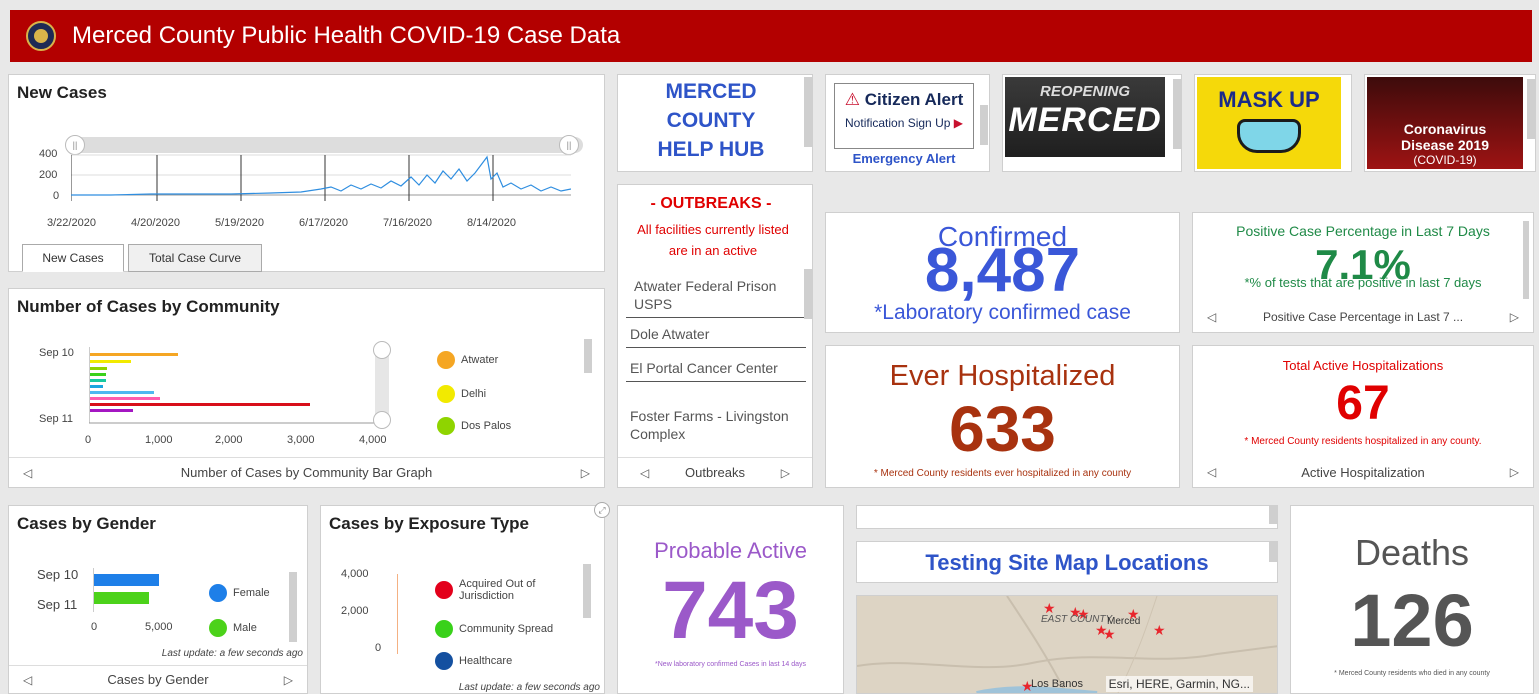 The width and height of the screenshot is (1539, 694). Describe the element at coordinates (397, 614) in the screenshot. I see `exposure-axis-line` at that location.